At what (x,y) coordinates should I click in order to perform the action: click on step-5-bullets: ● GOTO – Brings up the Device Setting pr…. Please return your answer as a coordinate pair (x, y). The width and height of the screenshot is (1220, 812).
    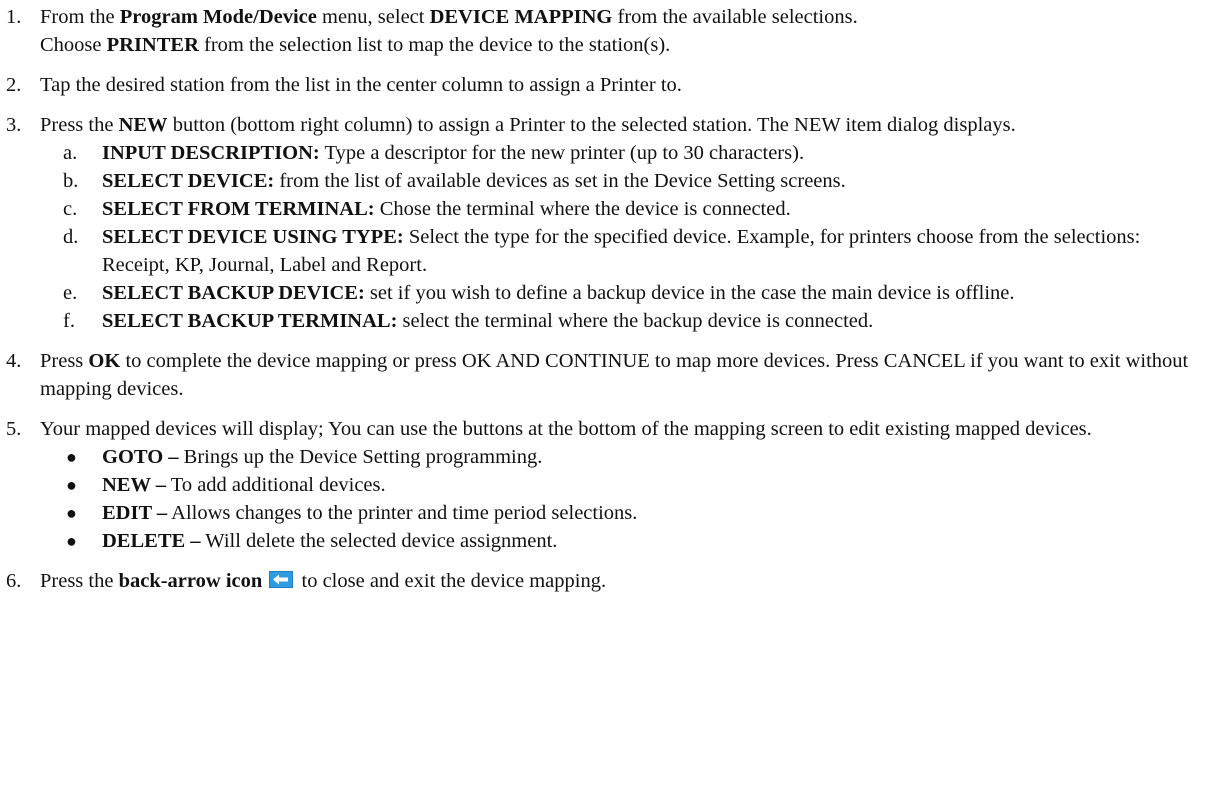
    Looking at the image, I should click on (605, 499).